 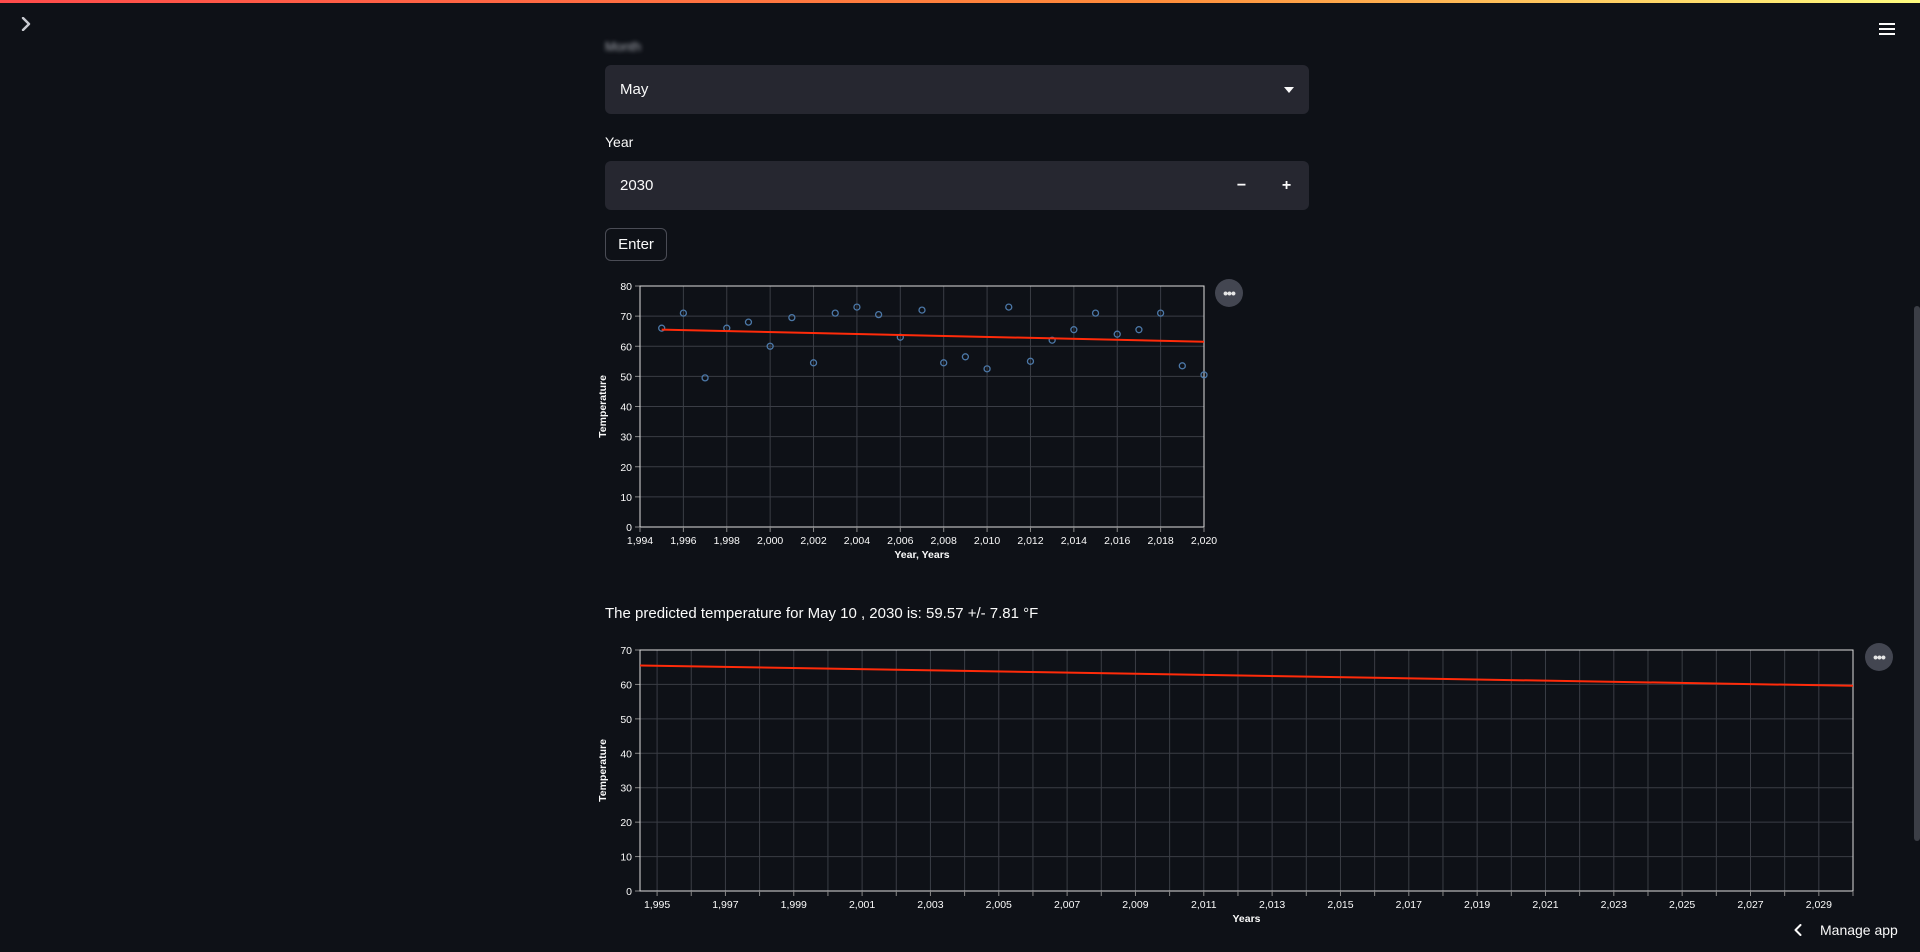 I want to click on year-input-value: 2030, so click(x=912, y=185).